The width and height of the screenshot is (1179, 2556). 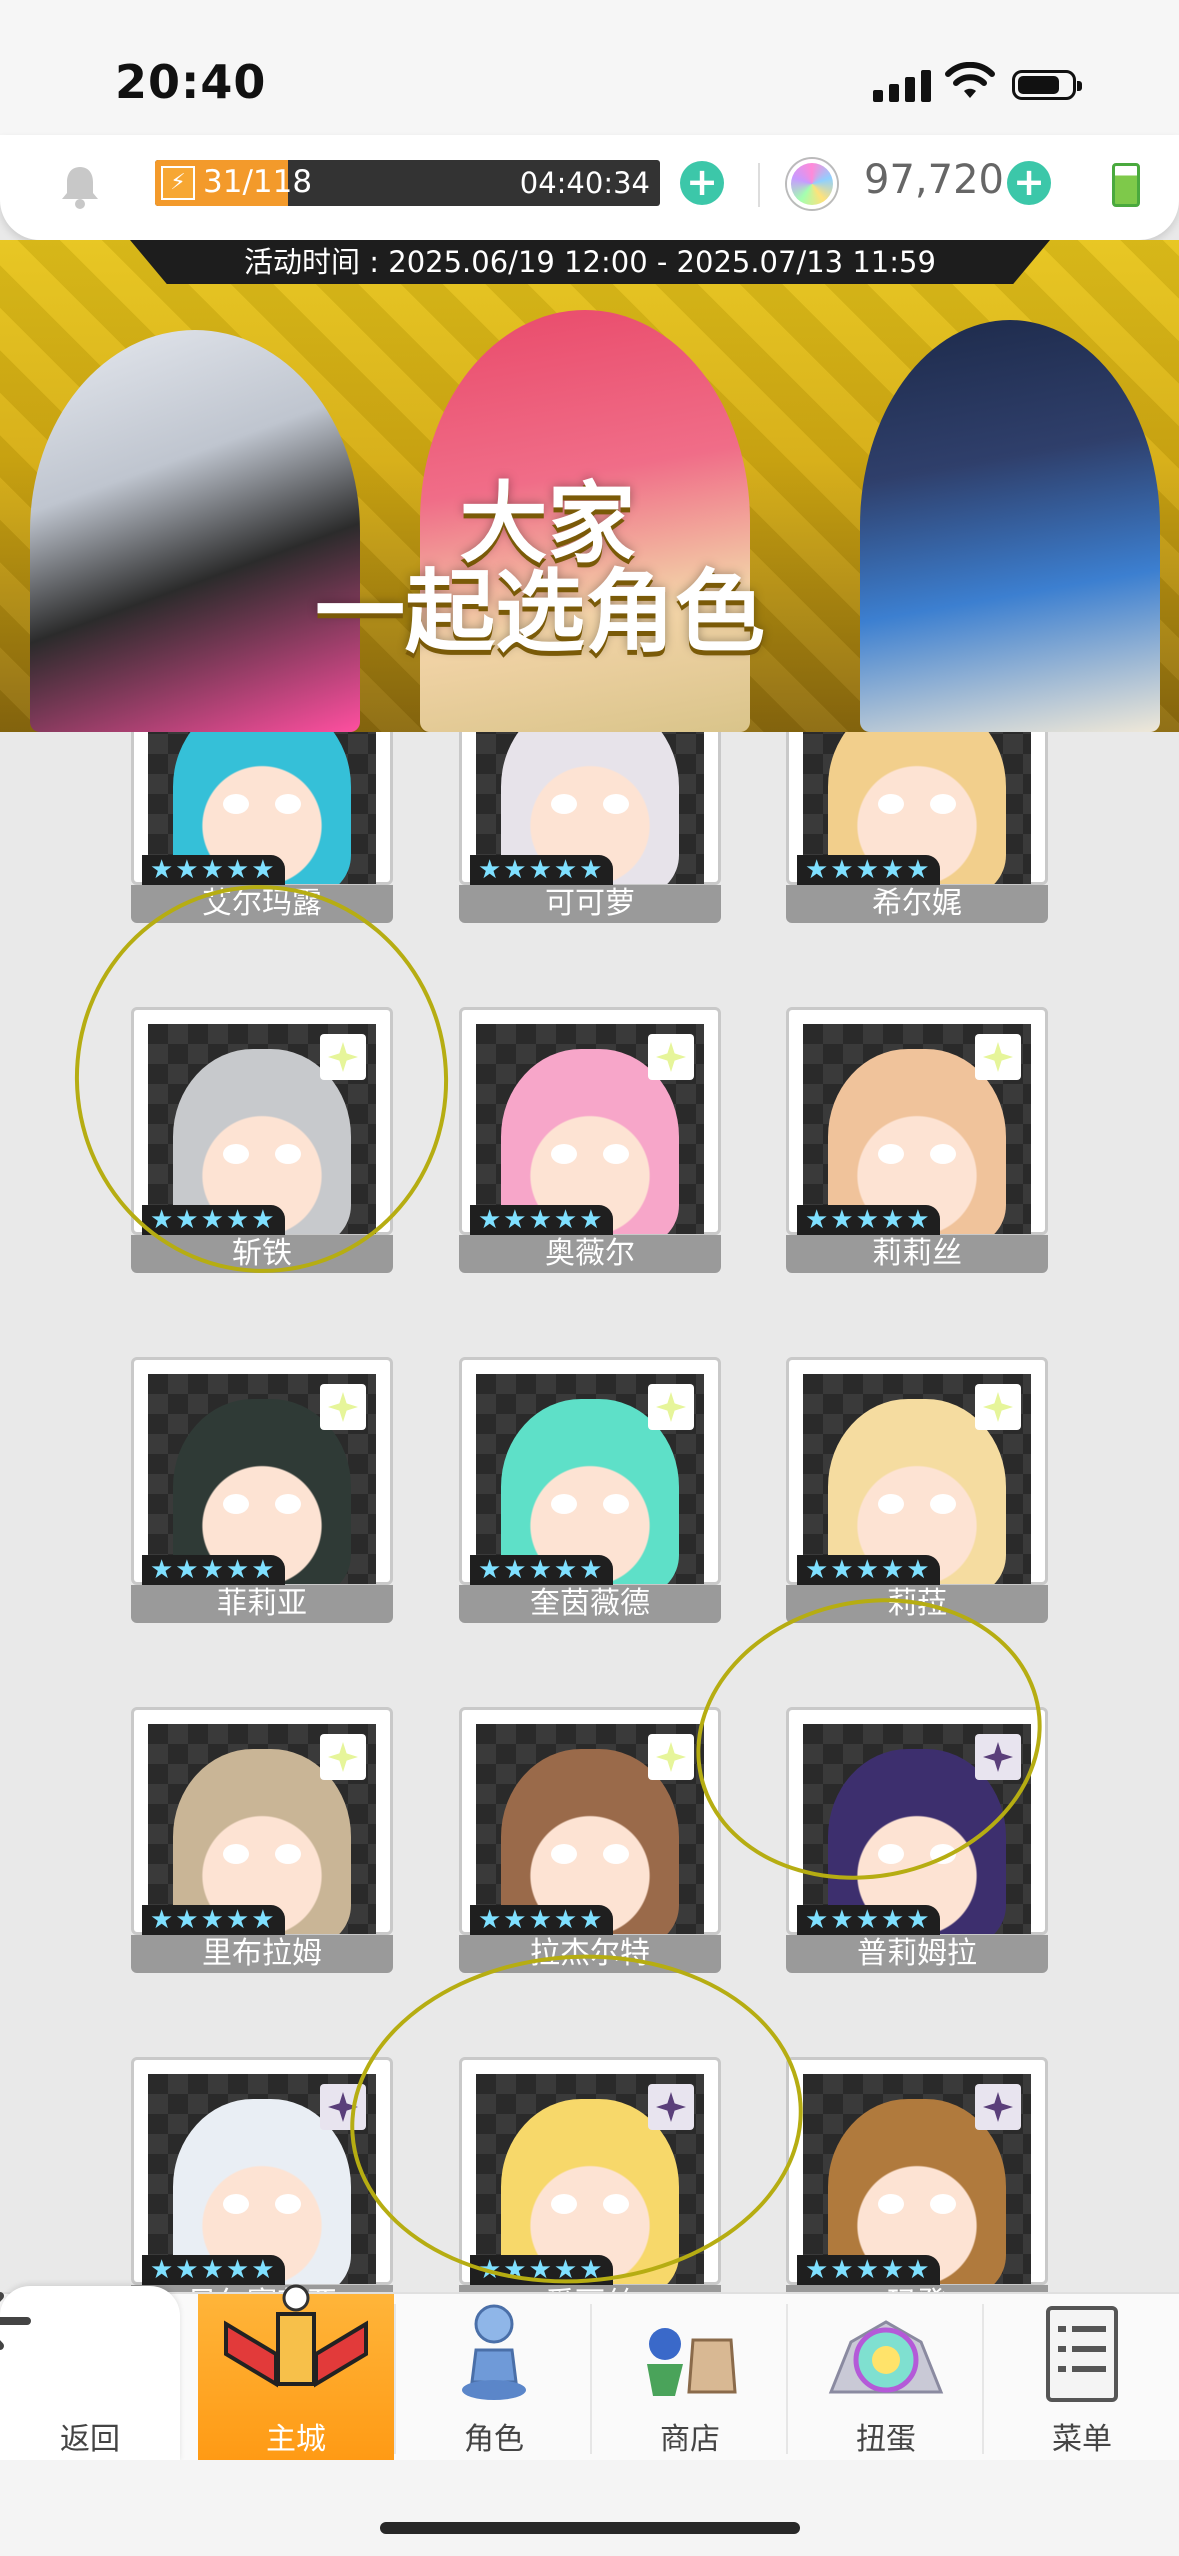 I want to click on menu-list-icon, so click(x=1082, y=2354).